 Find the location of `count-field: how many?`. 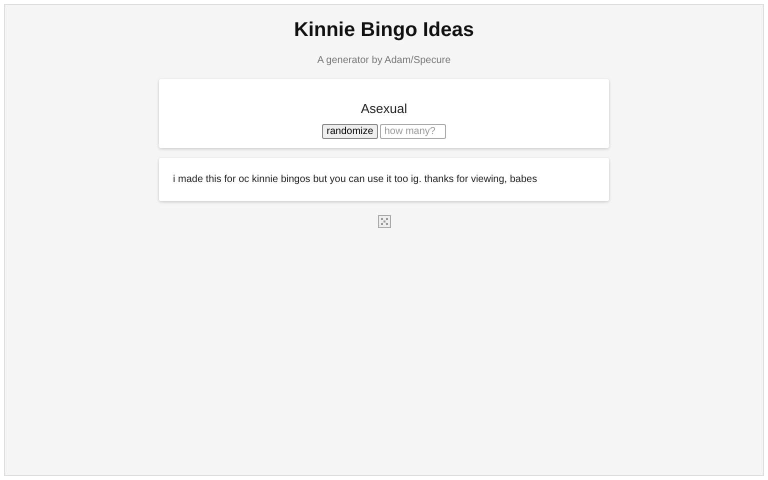

count-field: how many? is located at coordinates (413, 131).